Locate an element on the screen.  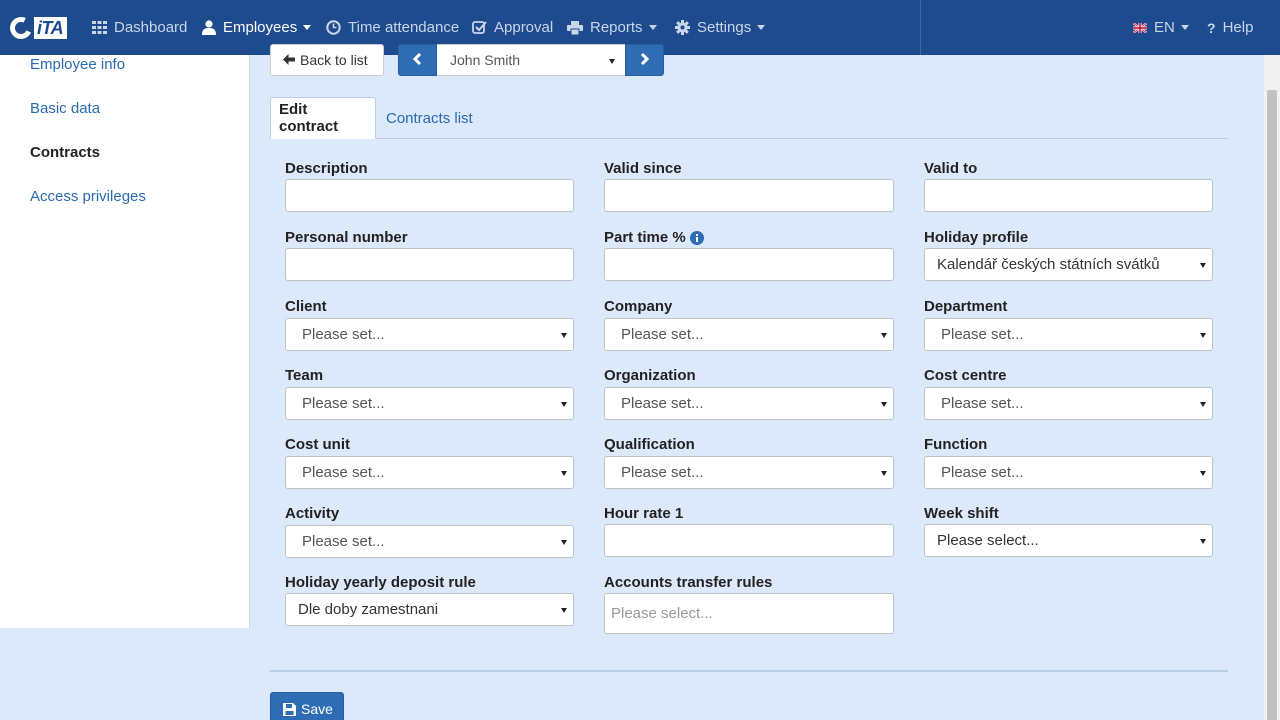
language-selector: EN is located at coordinates (1161, 27).